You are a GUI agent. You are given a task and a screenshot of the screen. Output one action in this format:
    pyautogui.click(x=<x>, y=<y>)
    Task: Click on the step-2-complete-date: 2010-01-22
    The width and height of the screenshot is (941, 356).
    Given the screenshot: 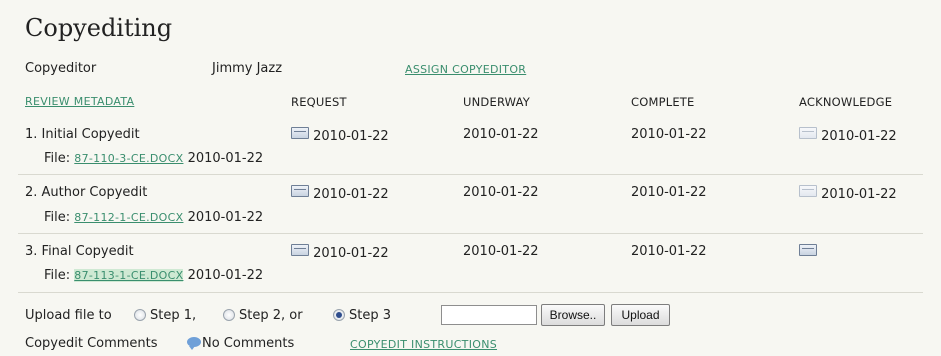 What is the action you would take?
    pyautogui.click(x=669, y=192)
    